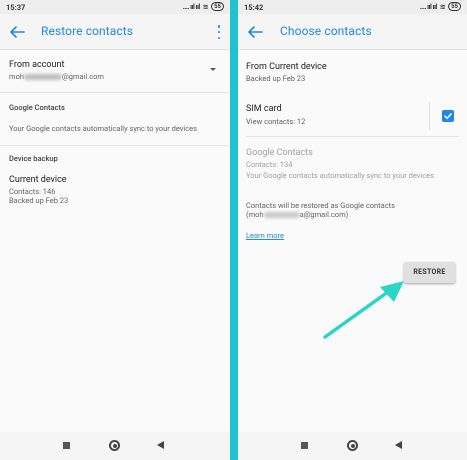  I want to click on from-account-label: From account, so click(37, 65).